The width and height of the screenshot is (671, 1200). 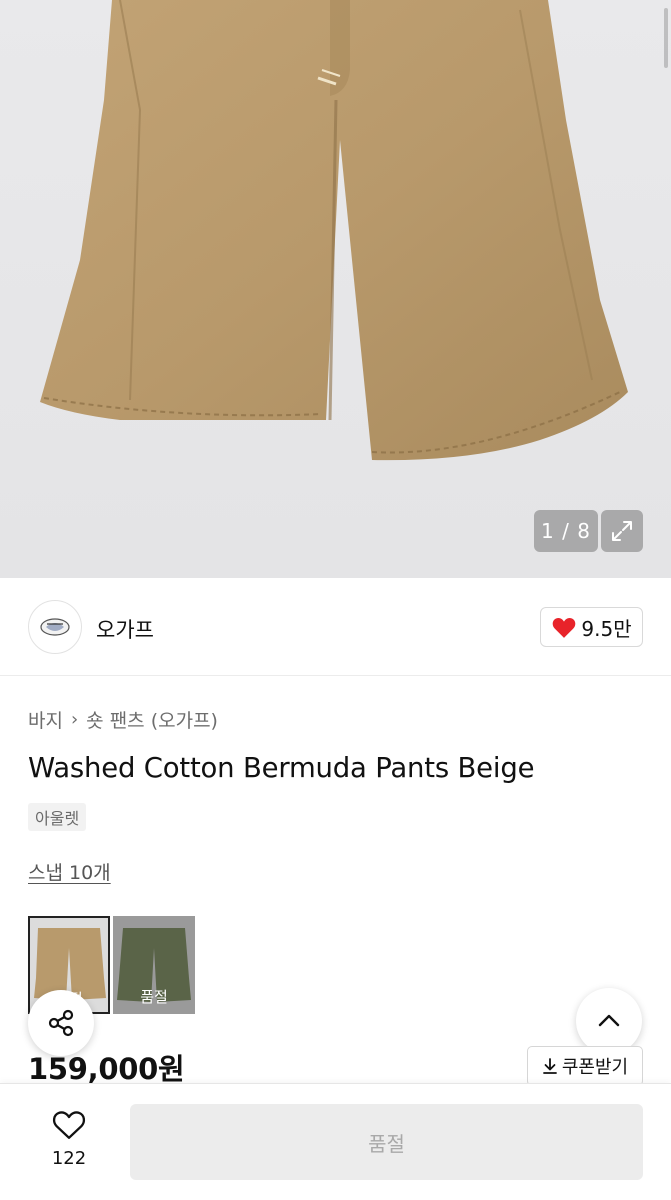 I want to click on coupon-button: 쿠폰받기, so click(x=585, y=1066).